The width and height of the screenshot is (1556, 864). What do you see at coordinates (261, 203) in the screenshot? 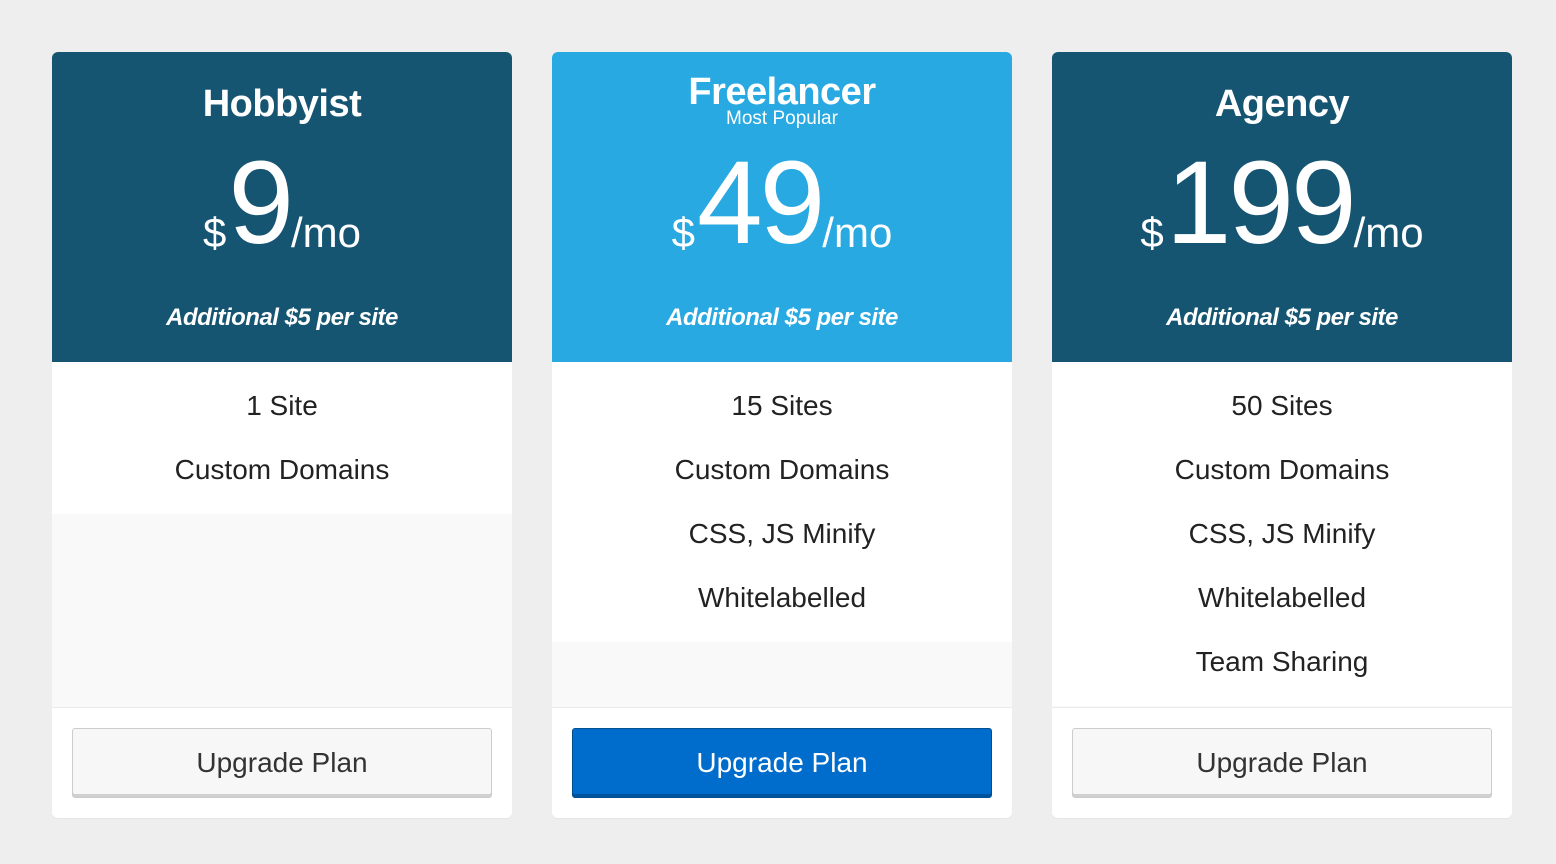
I see `price-amount: 9` at bounding box center [261, 203].